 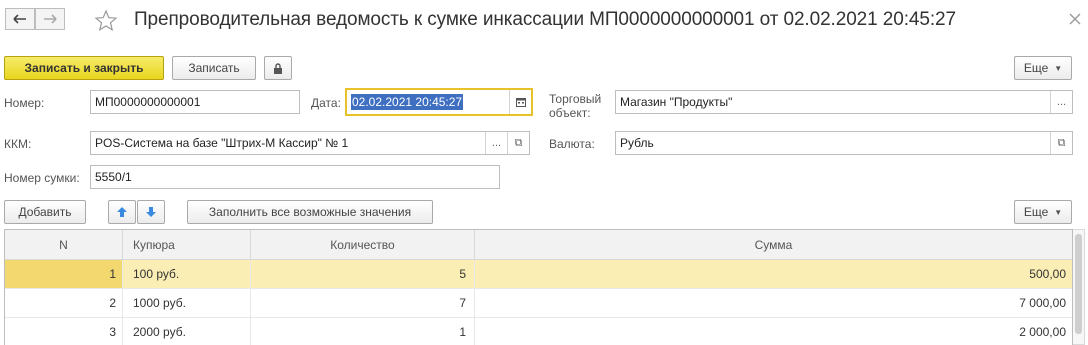 What do you see at coordinates (187, 331) in the screenshot?
I see `cell-note: 2000 руб.` at bounding box center [187, 331].